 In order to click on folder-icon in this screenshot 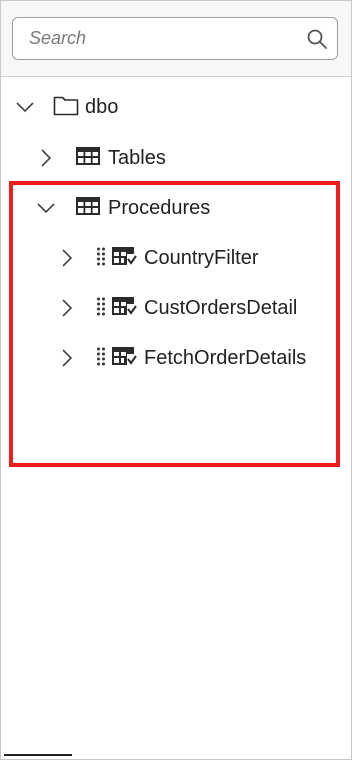, I will do `click(66, 107)`.